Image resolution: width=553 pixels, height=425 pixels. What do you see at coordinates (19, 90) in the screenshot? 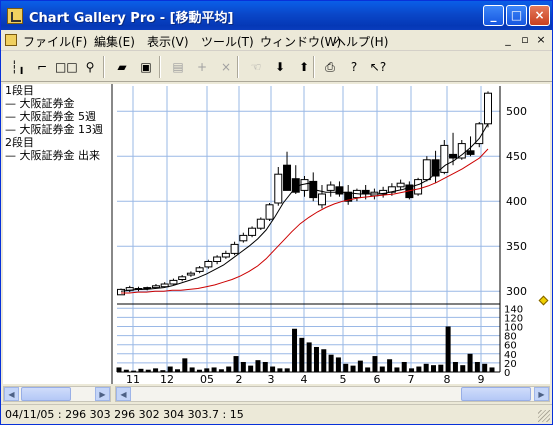
I see `legend-pane1-heading: 1段目` at bounding box center [19, 90].